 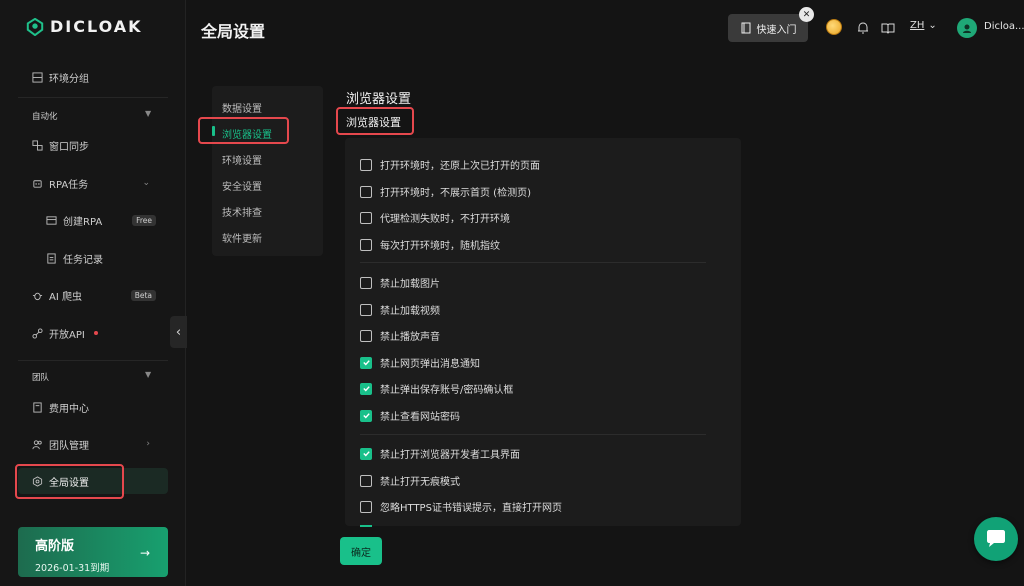 I want to click on scroll-overflow-hint, so click(x=366, y=526).